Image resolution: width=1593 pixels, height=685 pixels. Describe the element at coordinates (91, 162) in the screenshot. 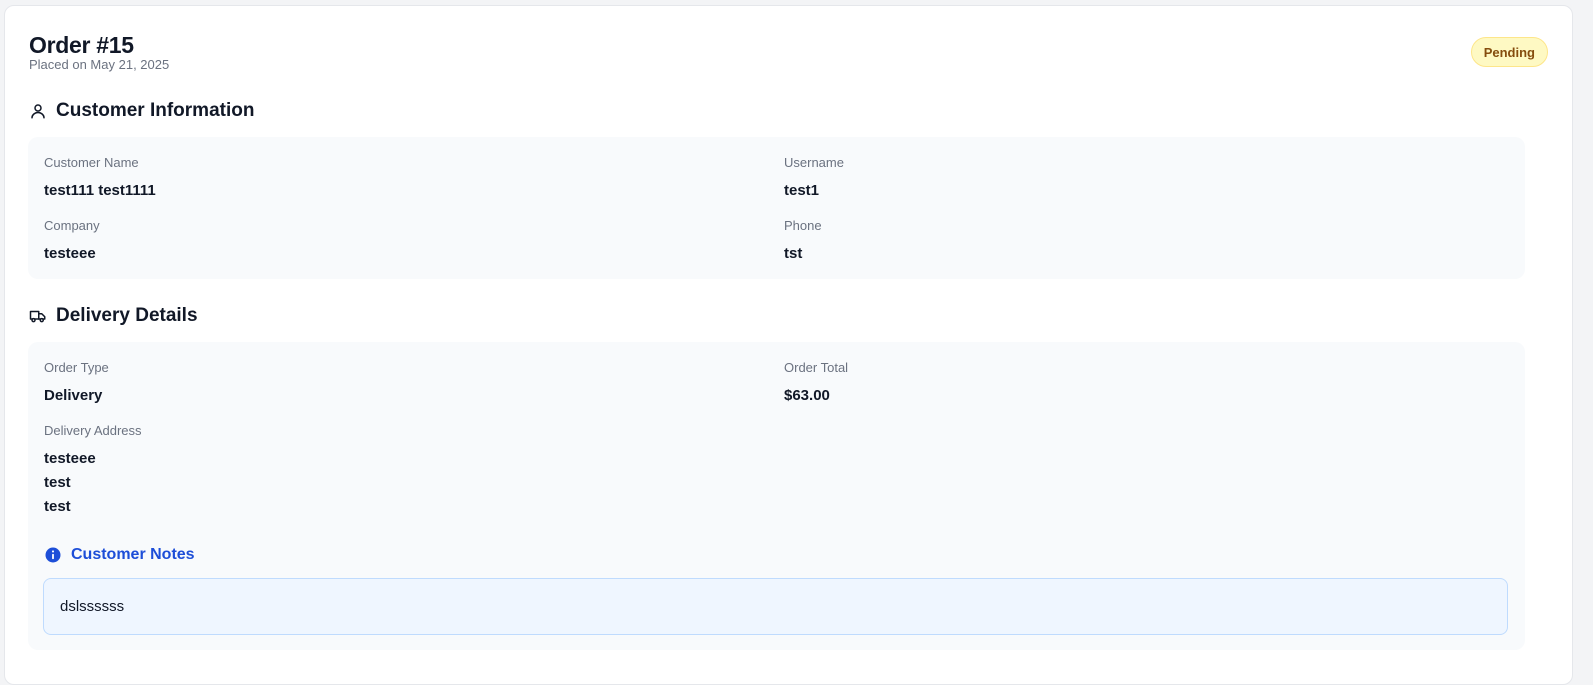

I see `customer-name-label: Customer Name` at that location.